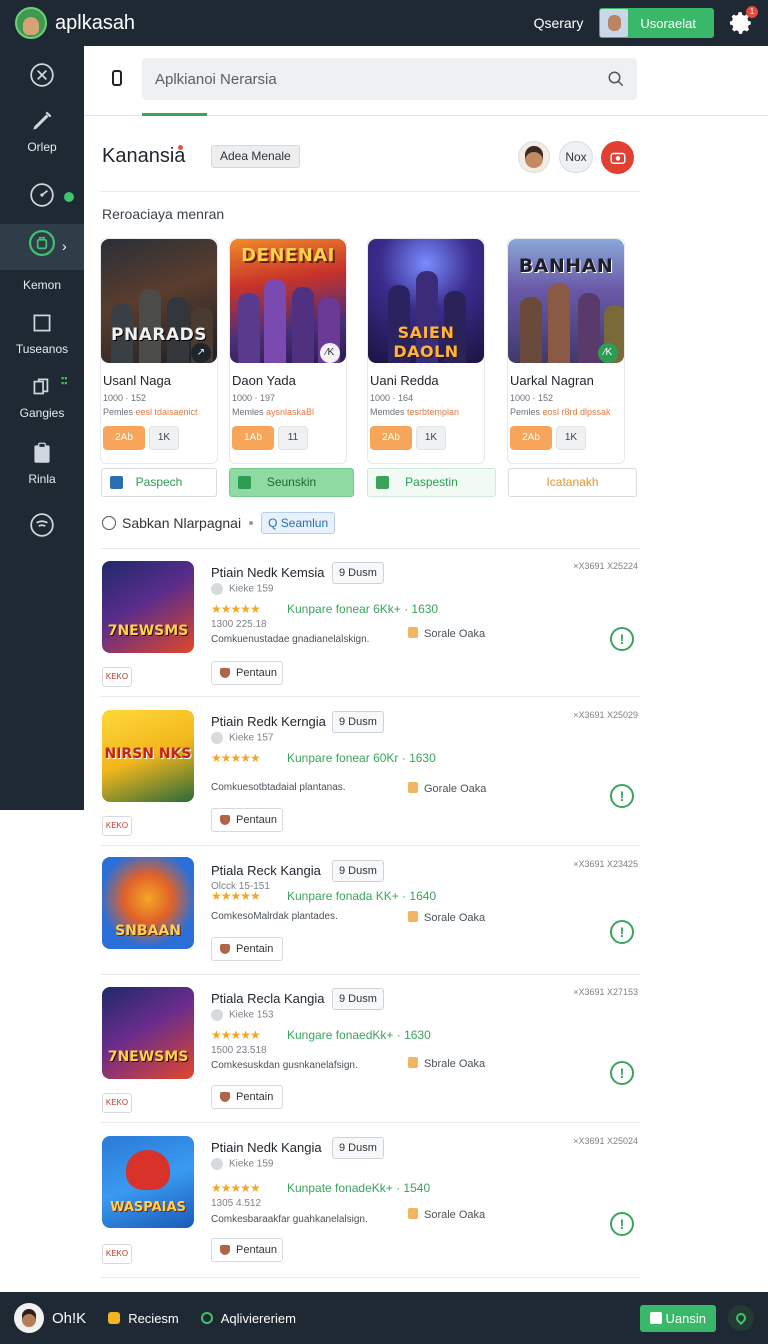  What do you see at coordinates (42, 397) in the screenshot?
I see `sidebar-item-gangies: Gangies` at bounding box center [42, 397].